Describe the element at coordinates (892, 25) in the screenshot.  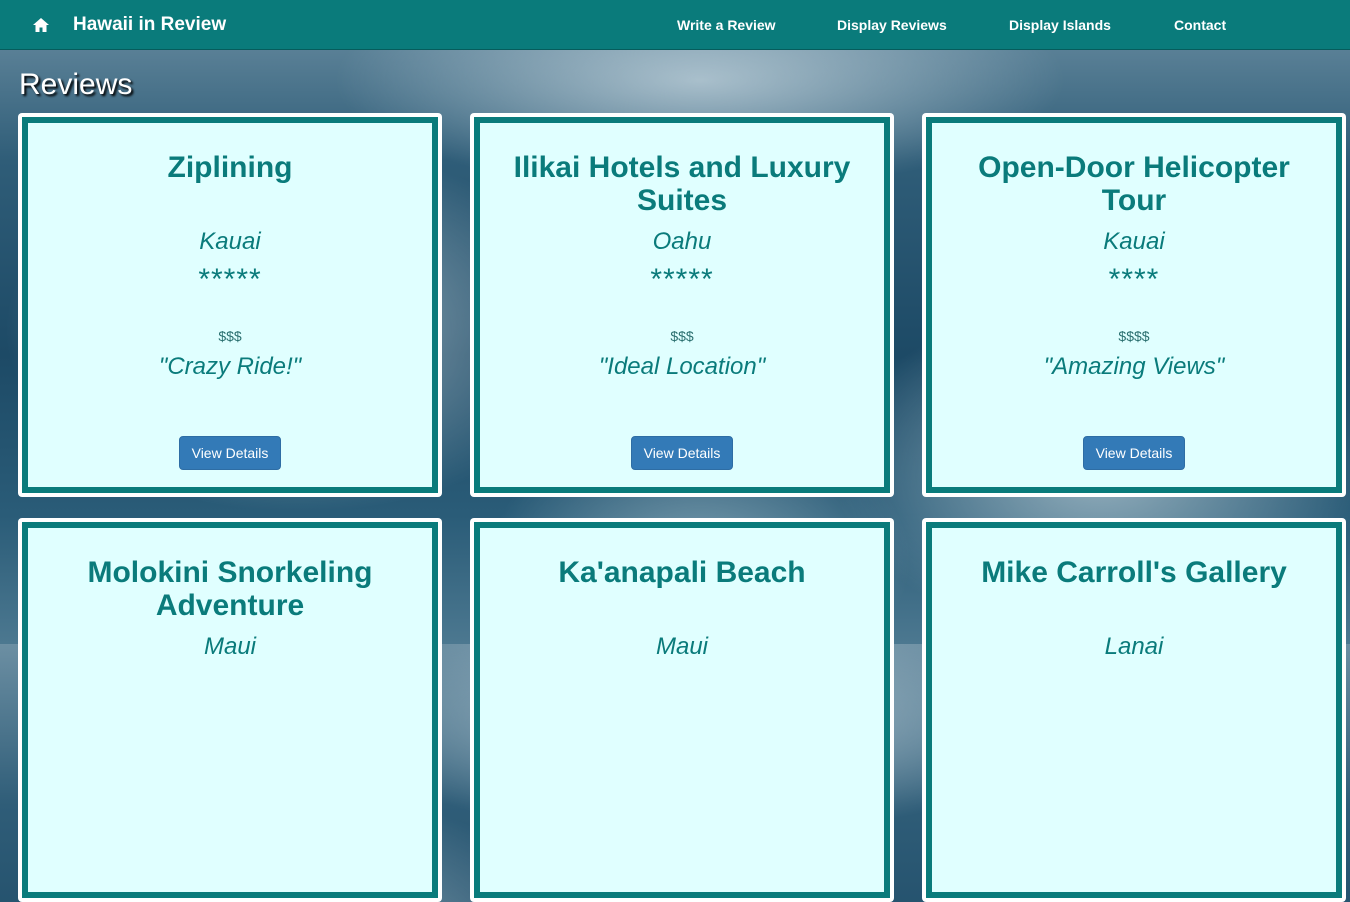
I see `nav-display-reviews: Display Reviews` at that location.